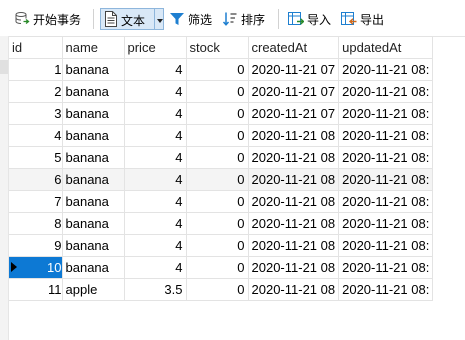 The width and height of the screenshot is (465, 340). What do you see at coordinates (36, 179) in the screenshot?
I see `cell-id: 6` at bounding box center [36, 179].